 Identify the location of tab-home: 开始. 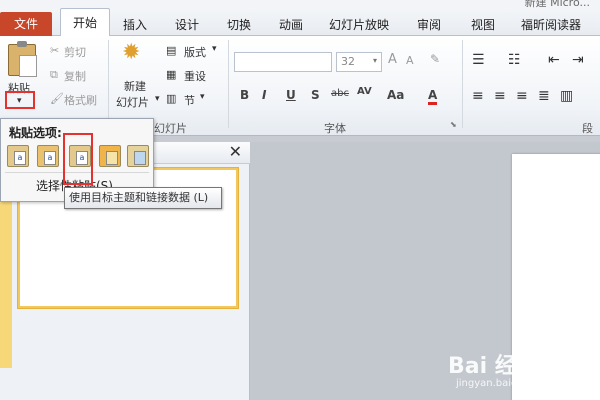
(85, 22).